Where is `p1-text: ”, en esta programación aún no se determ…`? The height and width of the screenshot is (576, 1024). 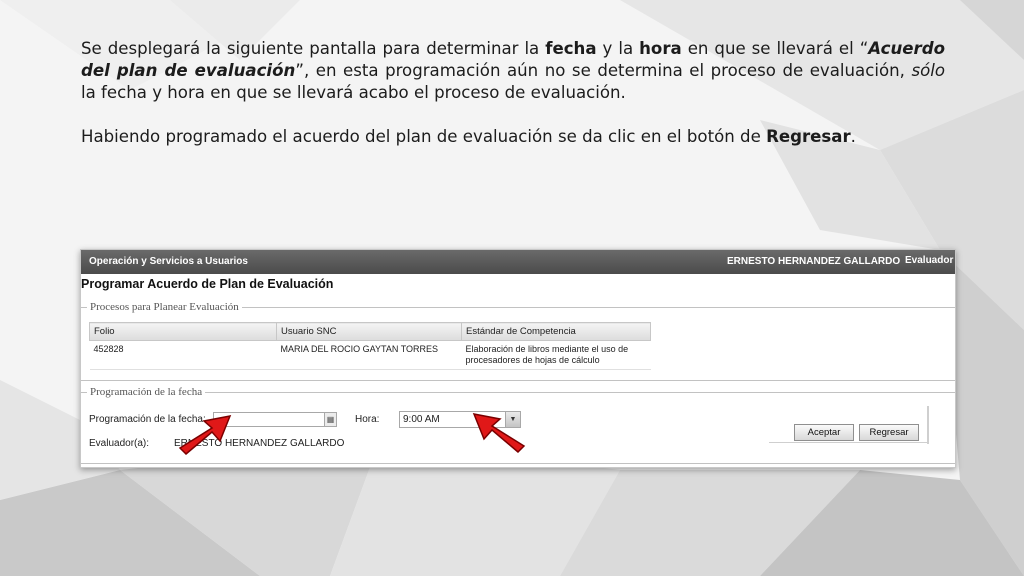 p1-text: ”, en esta programación aún no se determ… is located at coordinates (603, 70).